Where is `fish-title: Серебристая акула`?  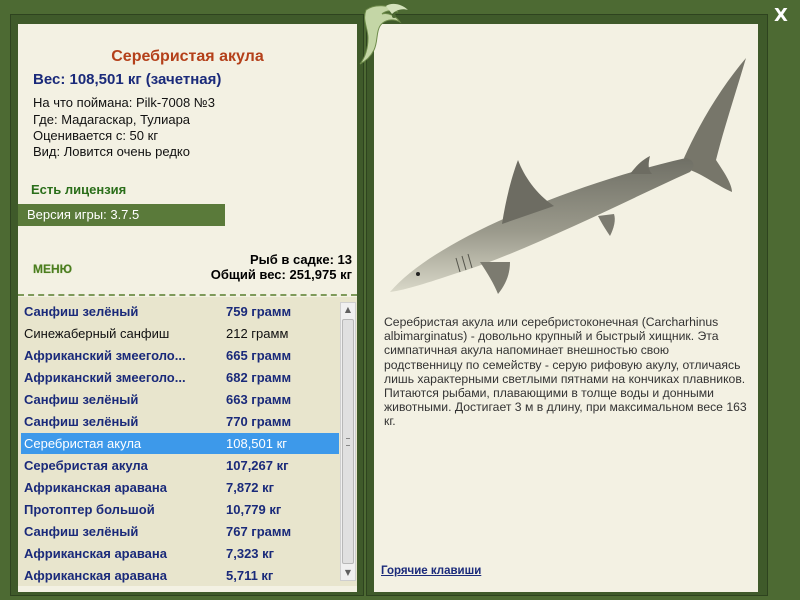 fish-title: Серебристая акула is located at coordinates (187, 56).